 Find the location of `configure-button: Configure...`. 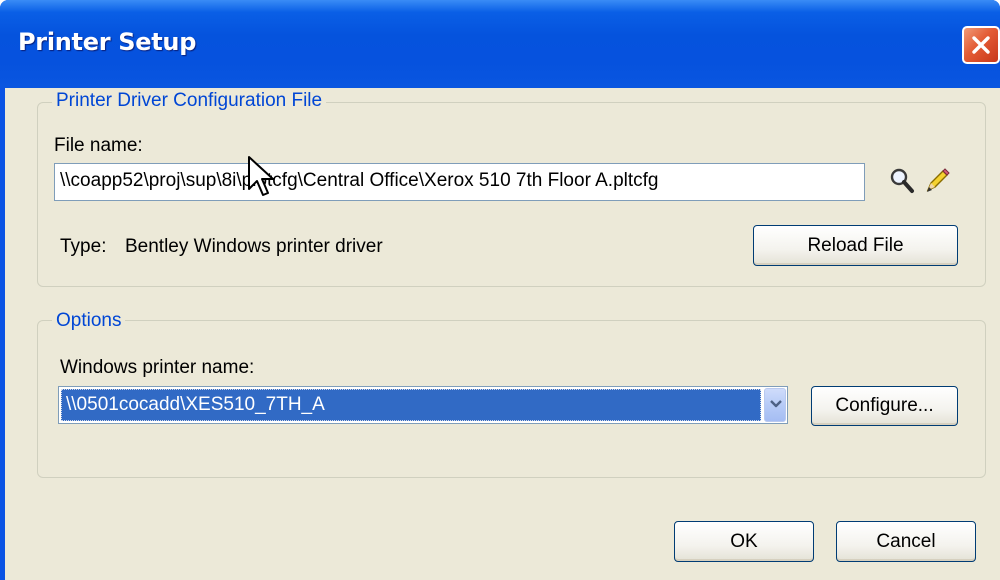

configure-button: Configure... is located at coordinates (884, 406).